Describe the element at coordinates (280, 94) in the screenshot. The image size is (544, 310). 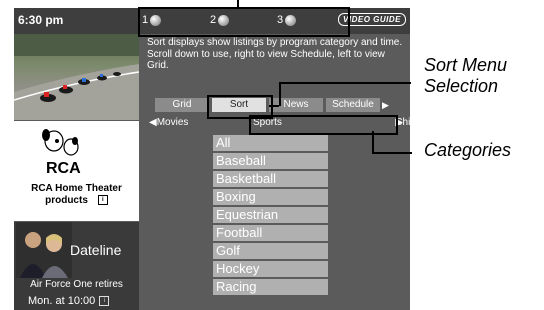
I see `sort-callout-line-b` at that location.